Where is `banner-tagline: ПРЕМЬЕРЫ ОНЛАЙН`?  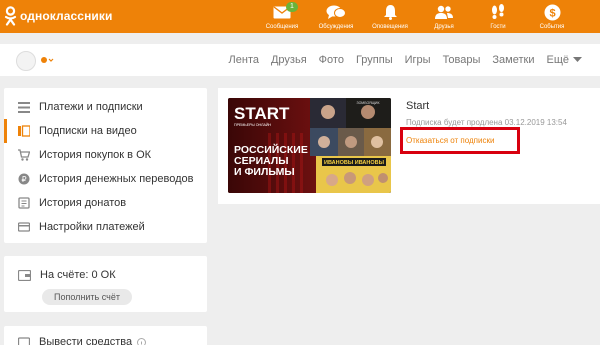 banner-tagline: ПРЕМЬЕРЫ ОНЛАЙН is located at coordinates (252, 125).